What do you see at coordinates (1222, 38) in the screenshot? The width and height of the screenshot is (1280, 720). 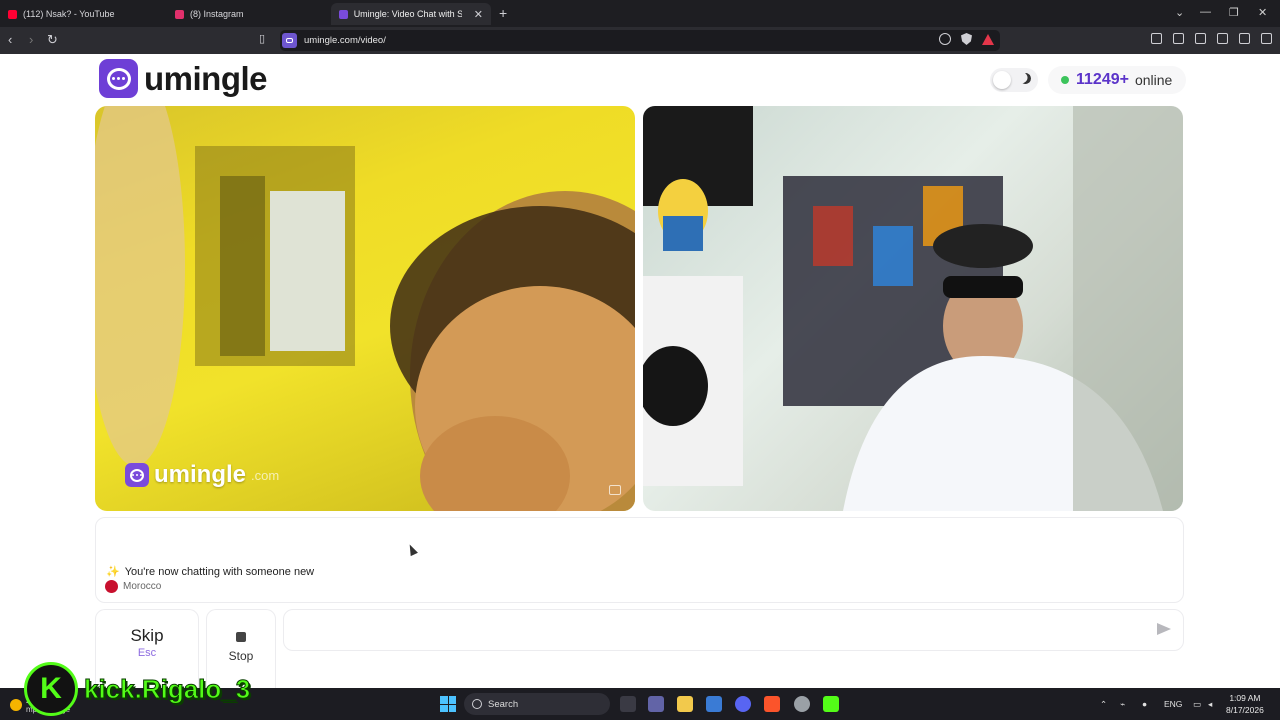 I see `leo-ai-icon` at bounding box center [1222, 38].